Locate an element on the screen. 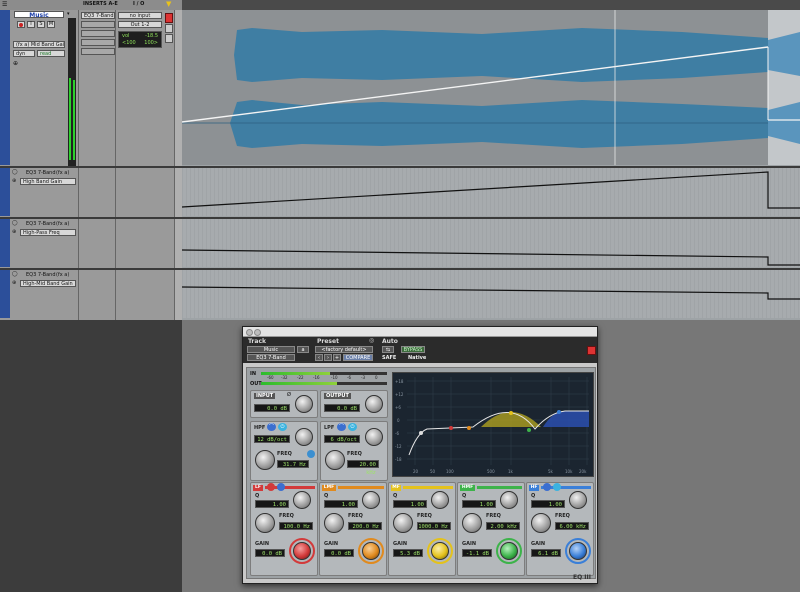  lf-type-icon is located at coordinates (281, 487).